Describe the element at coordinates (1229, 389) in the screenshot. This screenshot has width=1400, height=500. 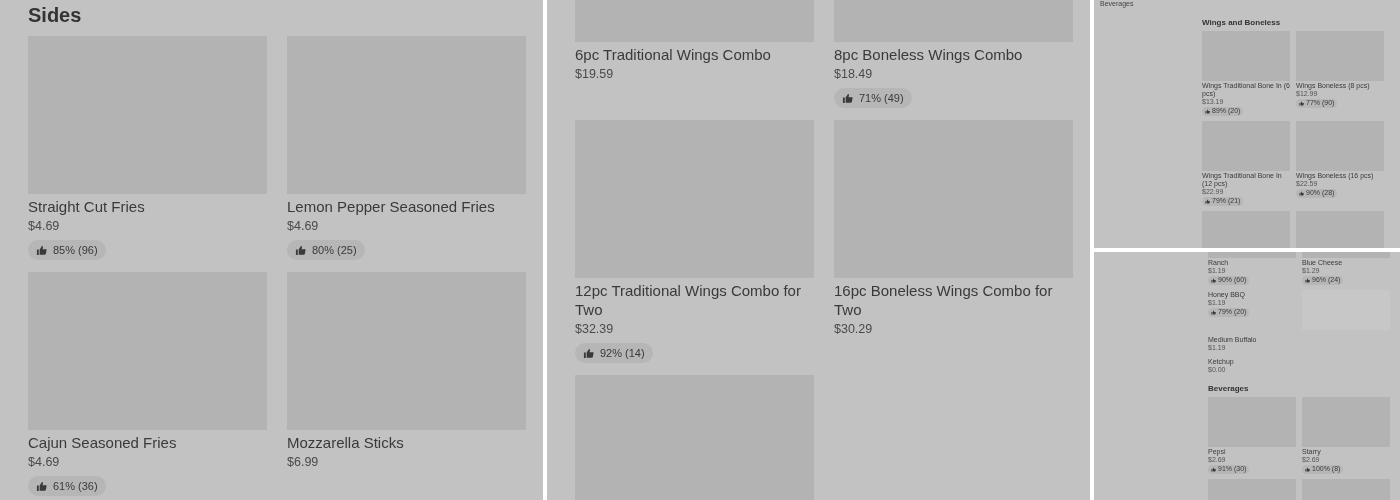
I see `section-heading: Beverages` at that location.